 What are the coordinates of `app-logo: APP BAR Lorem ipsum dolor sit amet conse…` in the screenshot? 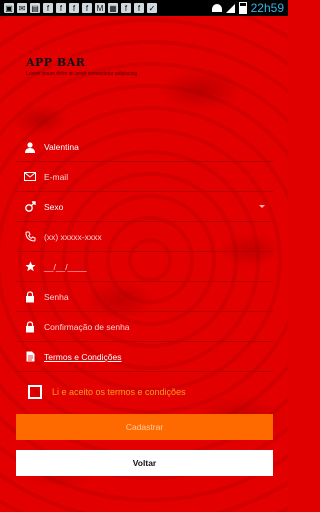 It's located at (81, 66).